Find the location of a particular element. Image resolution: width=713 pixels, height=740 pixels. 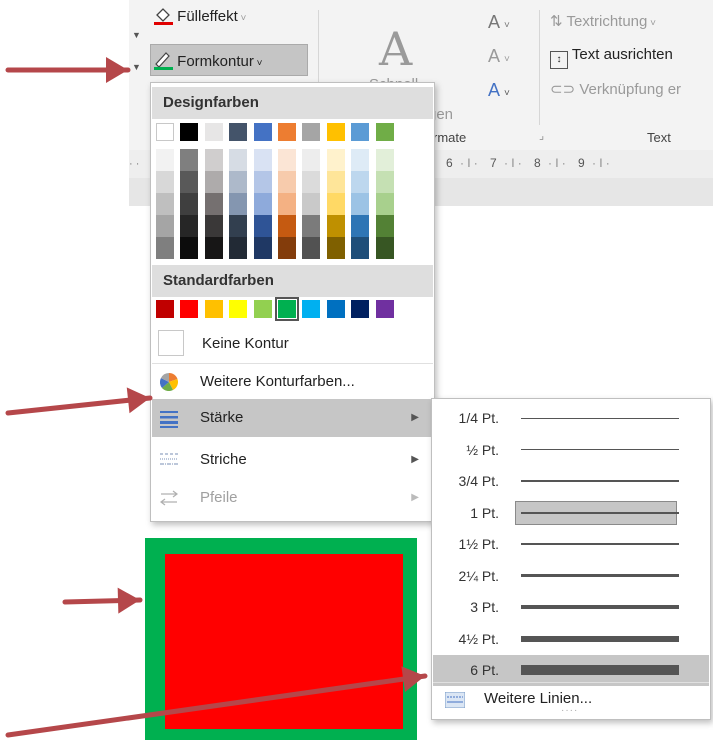

weight-option: 1½ Pt. is located at coordinates (571, 544).